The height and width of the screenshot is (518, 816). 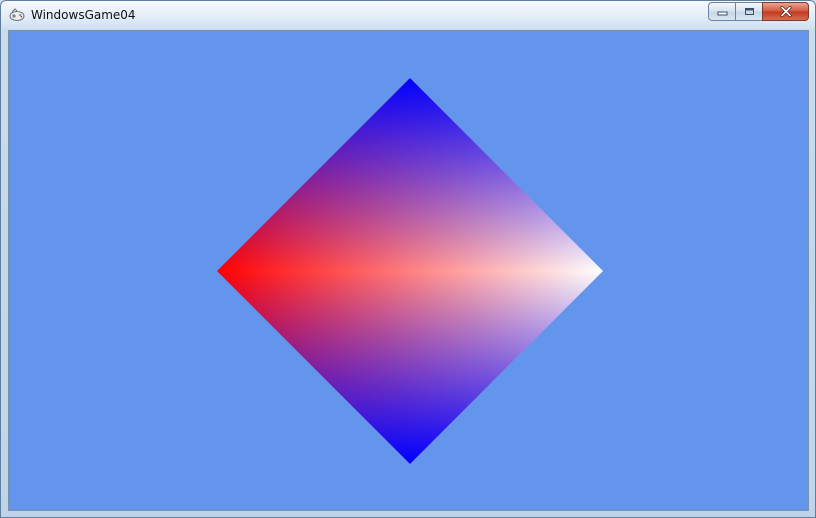 I want to click on minimize-button, so click(x=721, y=11).